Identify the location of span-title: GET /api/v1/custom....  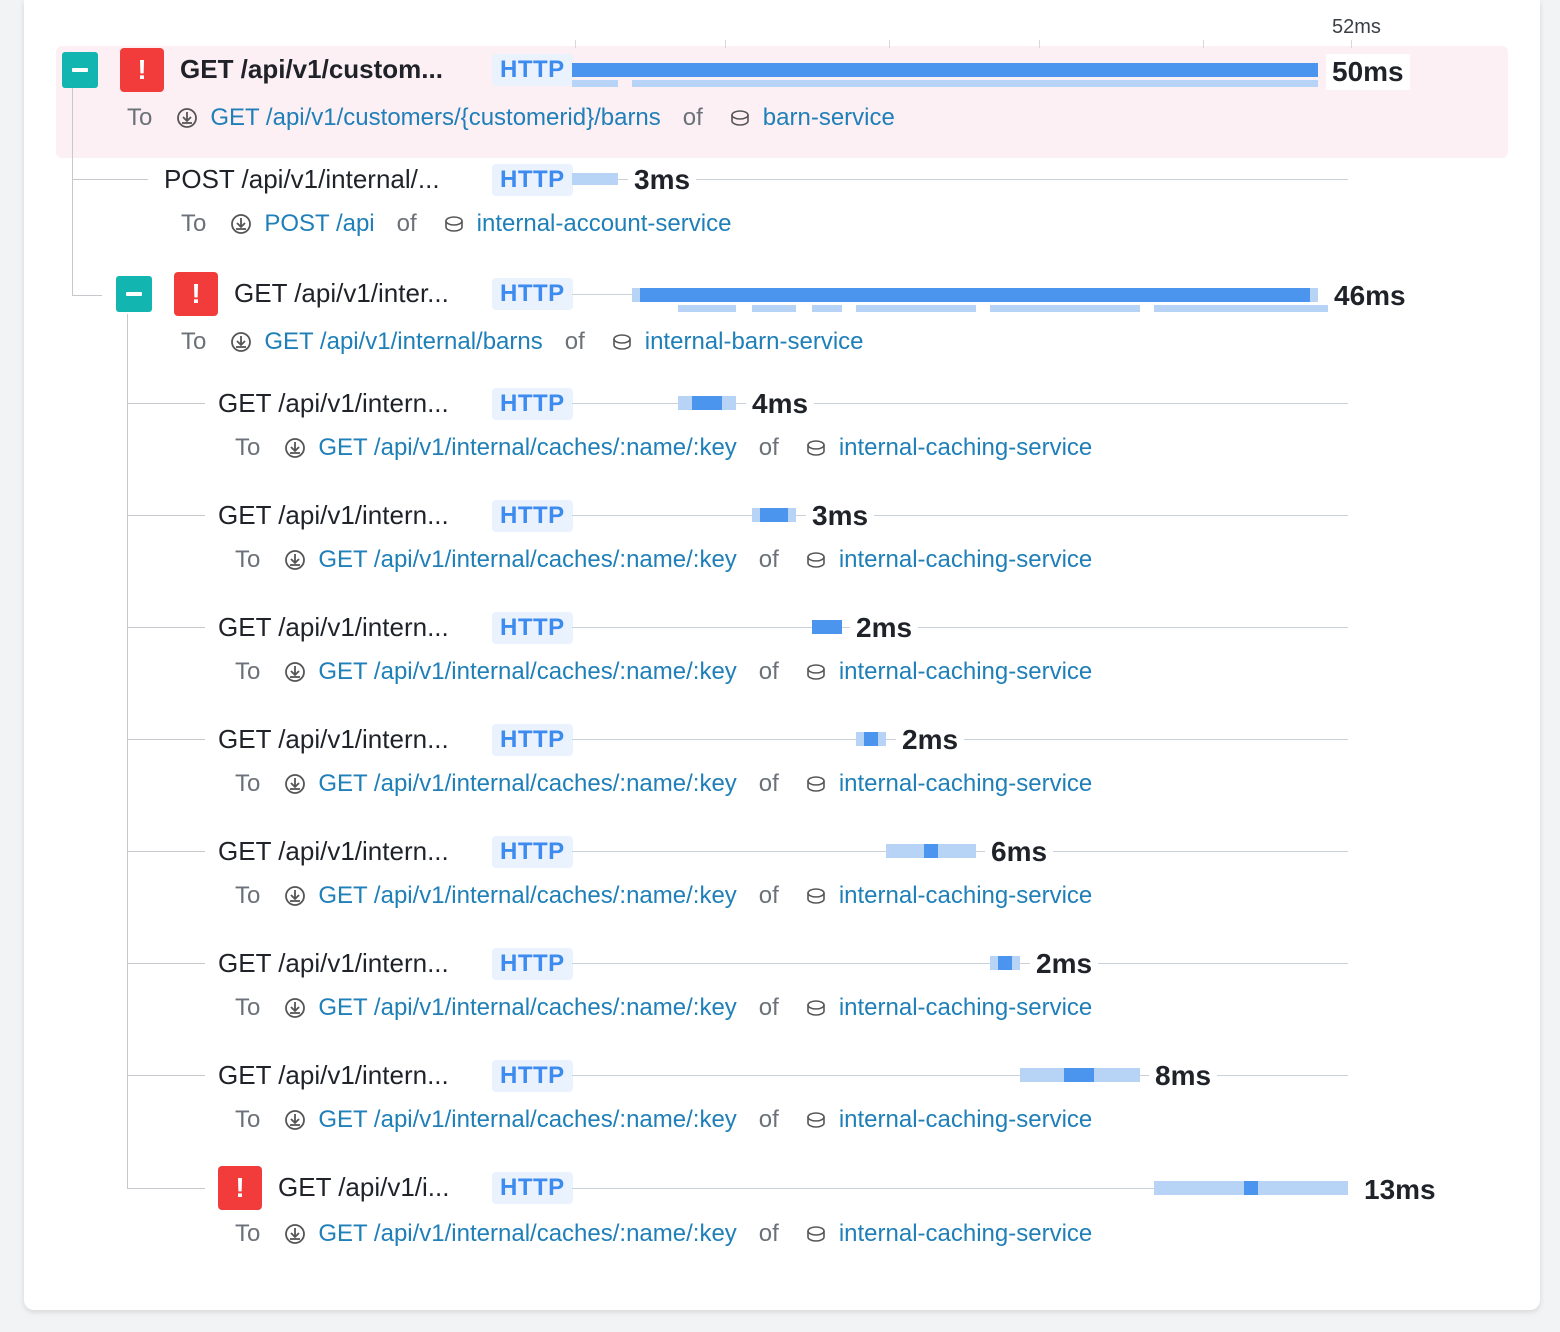
(311, 69).